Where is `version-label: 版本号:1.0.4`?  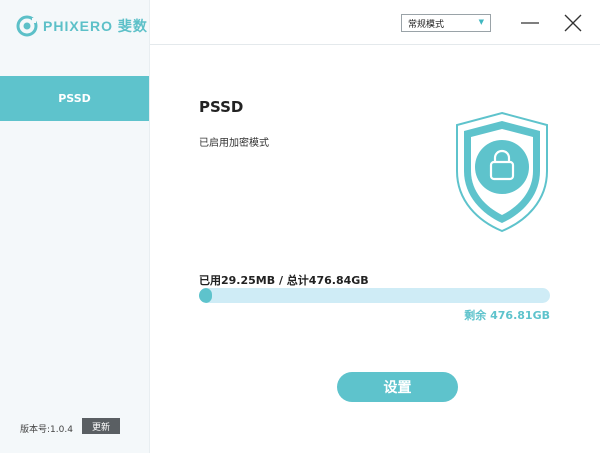 version-label: 版本号:1.0.4 is located at coordinates (46, 430).